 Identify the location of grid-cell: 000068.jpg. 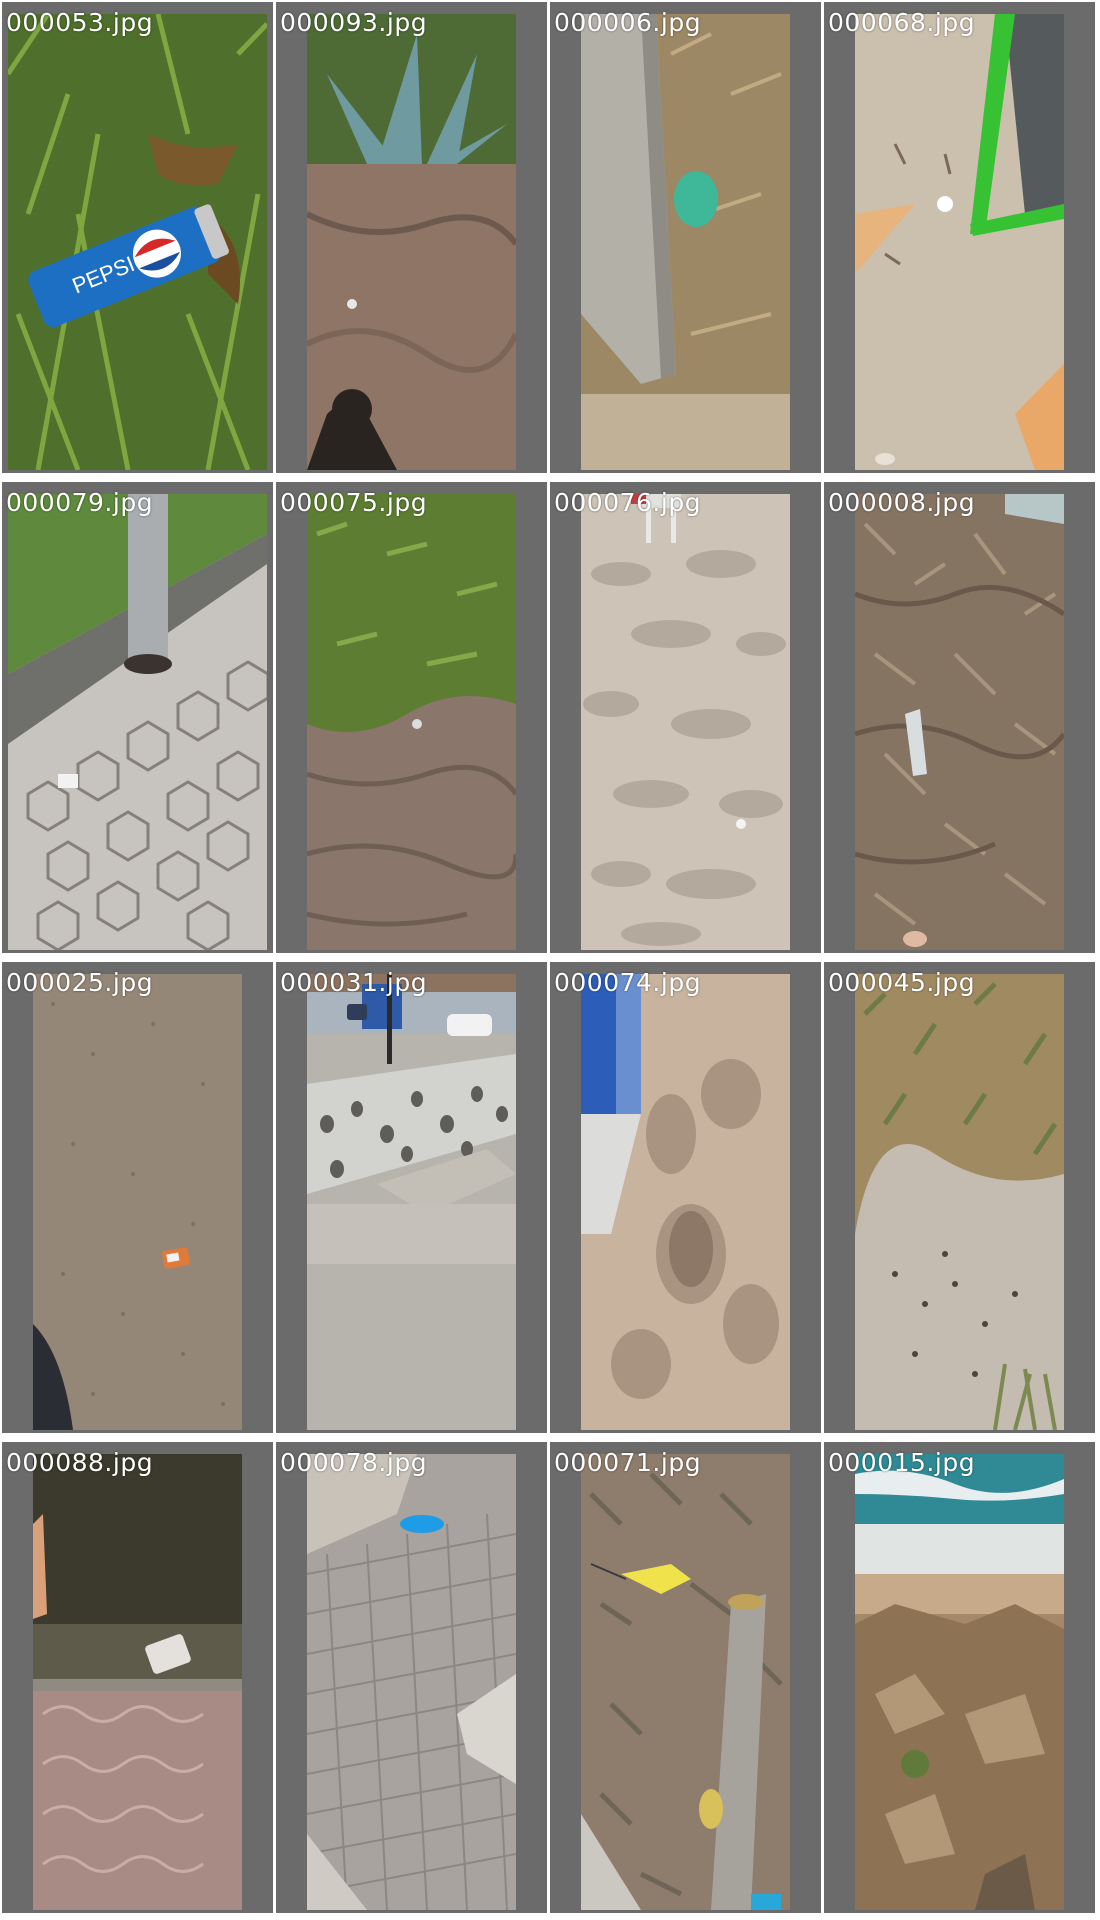
(959, 237).